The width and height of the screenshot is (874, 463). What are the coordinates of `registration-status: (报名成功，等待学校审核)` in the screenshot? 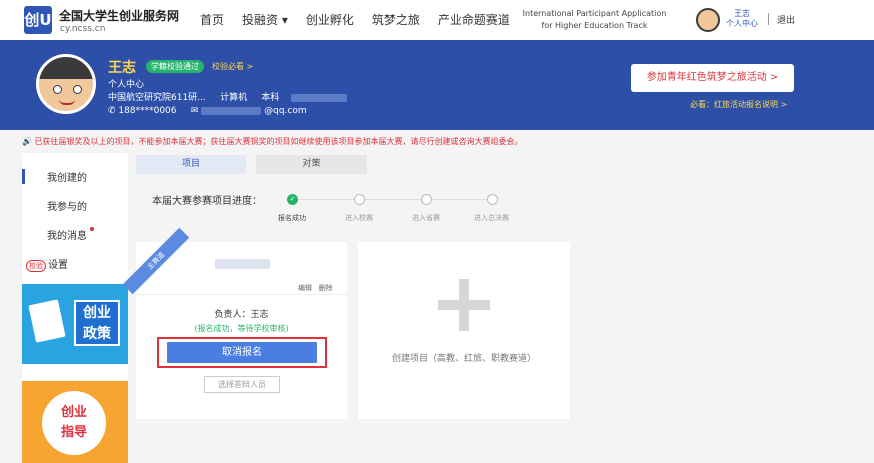 It's located at (241, 328).